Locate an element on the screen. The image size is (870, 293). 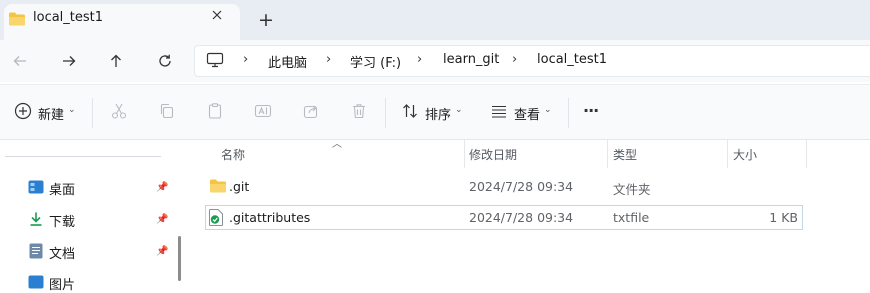
breadcrumb-learn-git: learn_git is located at coordinates (471, 59).